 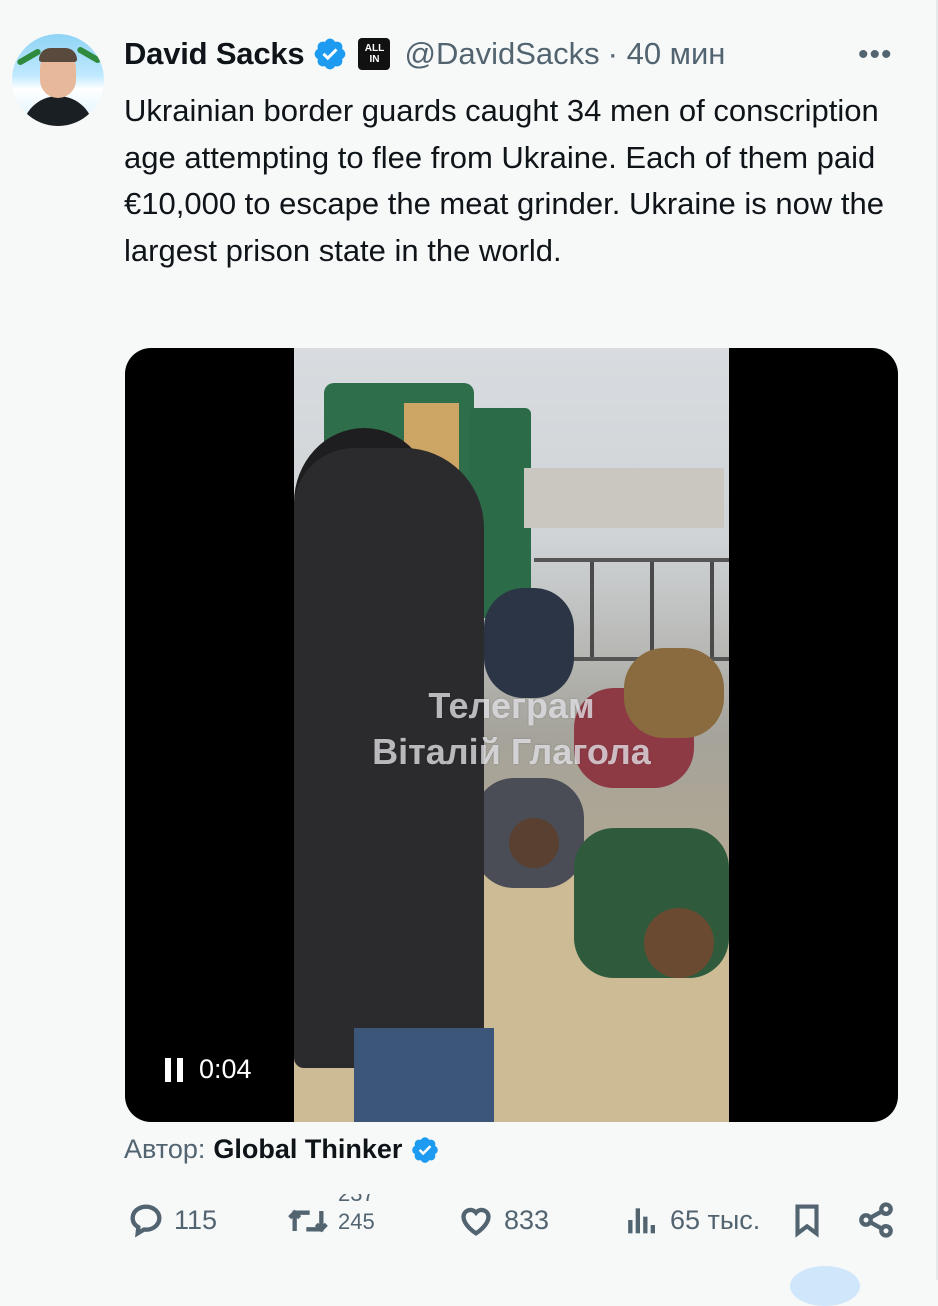 What do you see at coordinates (641, 1221) in the screenshot?
I see `views-icon` at bounding box center [641, 1221].